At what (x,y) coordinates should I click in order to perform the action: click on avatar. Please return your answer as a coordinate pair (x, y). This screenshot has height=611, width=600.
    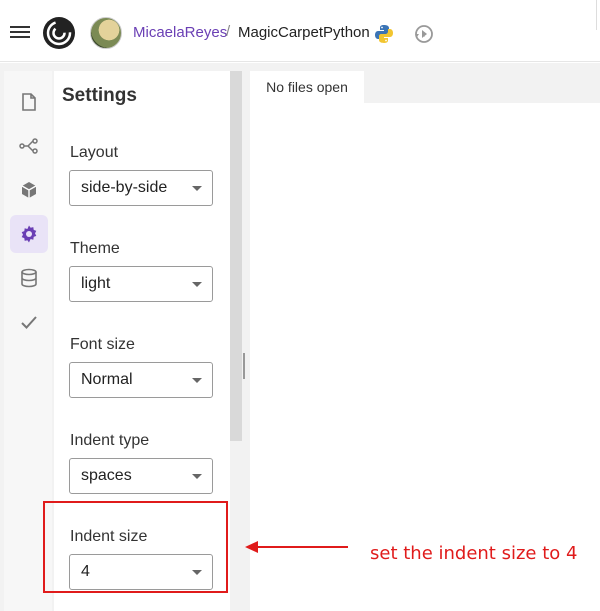
    Looking at the image, I should click on (106, 33).